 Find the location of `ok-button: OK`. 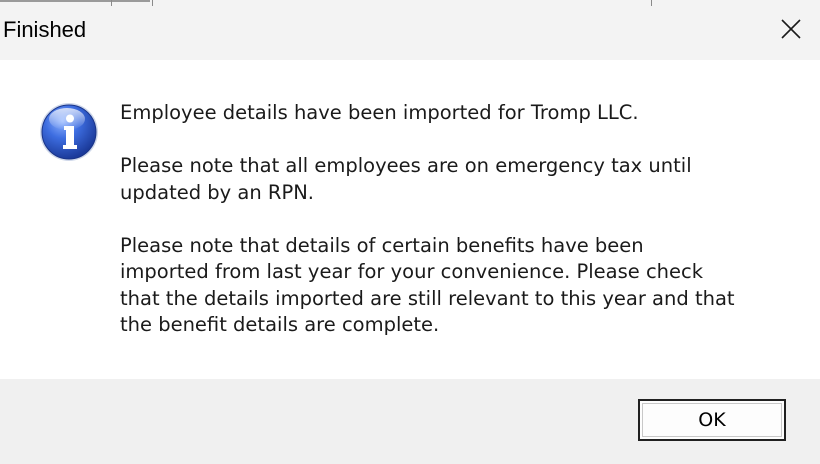

ok-button: OK is located at coordinates (712, 420).